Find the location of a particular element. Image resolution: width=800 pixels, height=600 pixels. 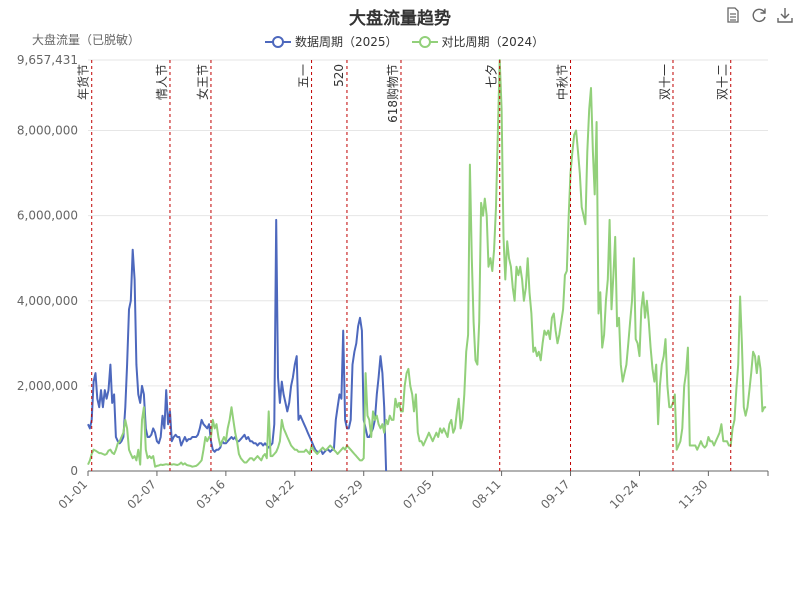

y-tick-label: 8,000,000 is located at coordinates (47, 131).